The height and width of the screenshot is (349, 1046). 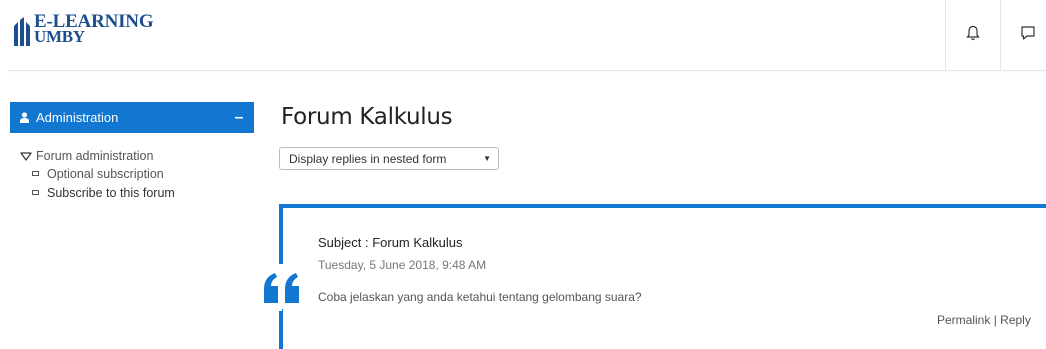 What do you see at coordinates (527, 70) in the screenshot?
I see `header-divider` at bounding box center [527, 70].